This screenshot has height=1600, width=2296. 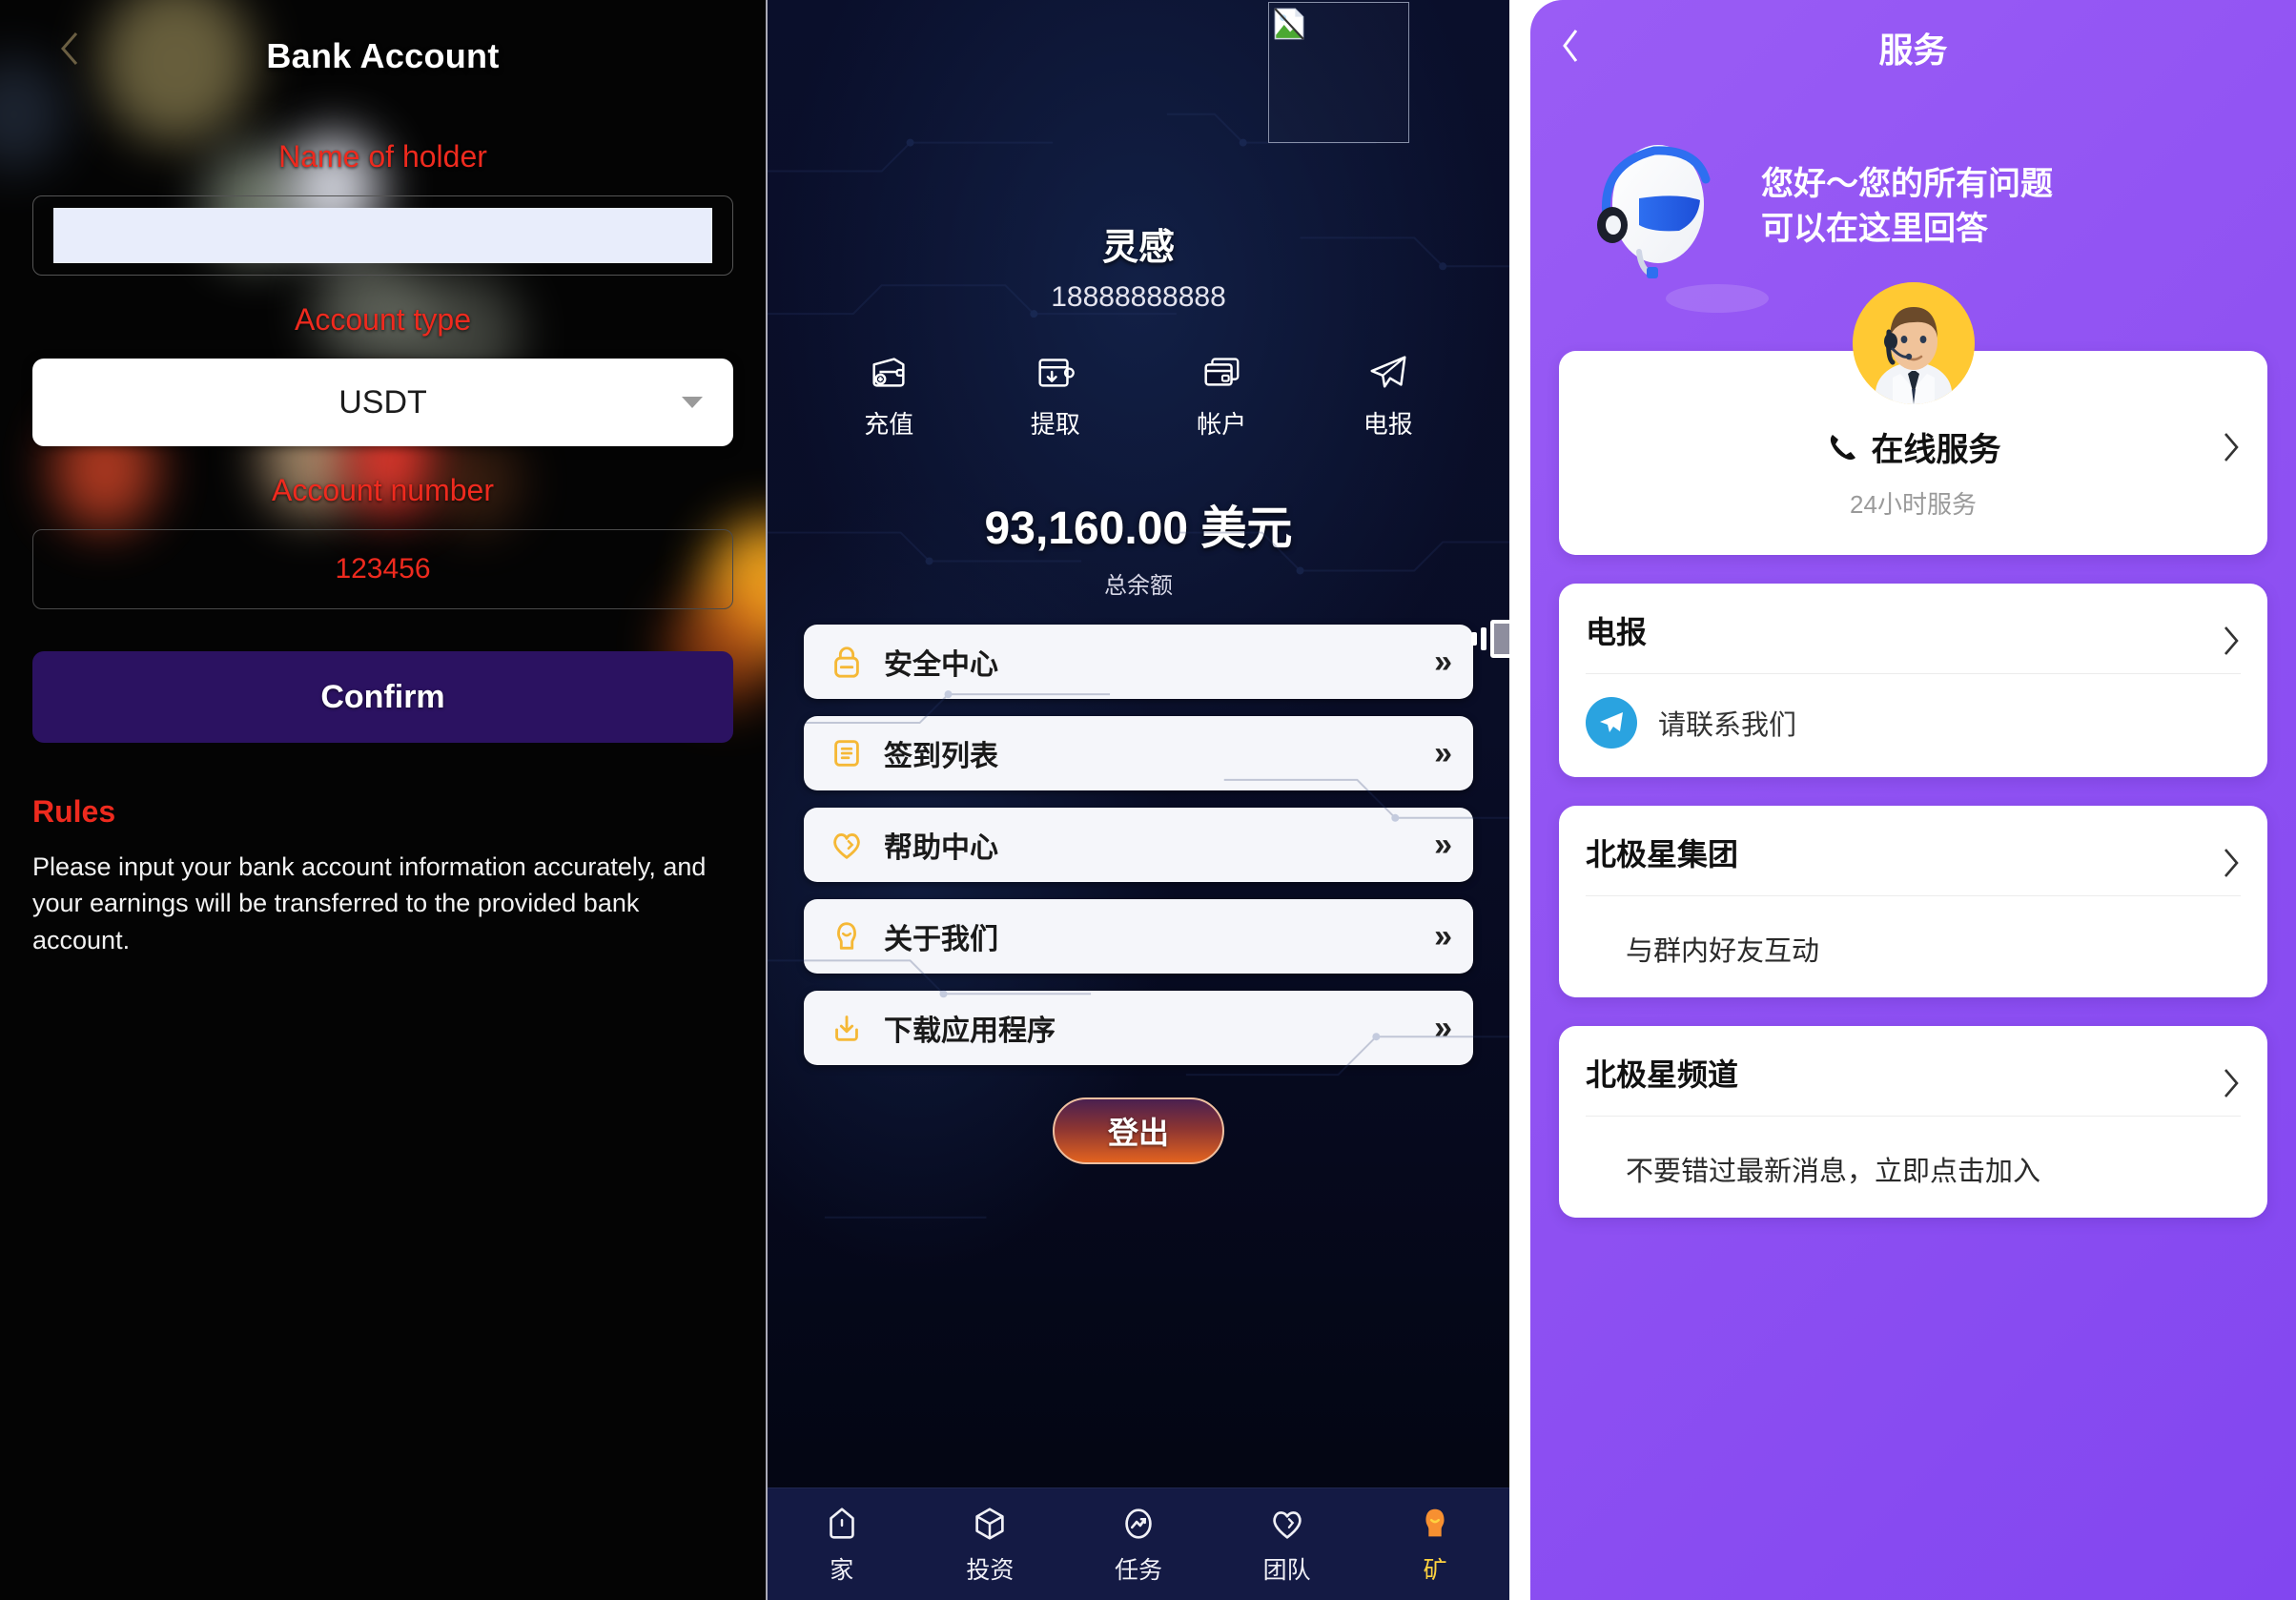 What do you see at coordinates (1435, 1522) in the screenshot?
I see `miner-person-icon` at bounding box center [1435, 1522].